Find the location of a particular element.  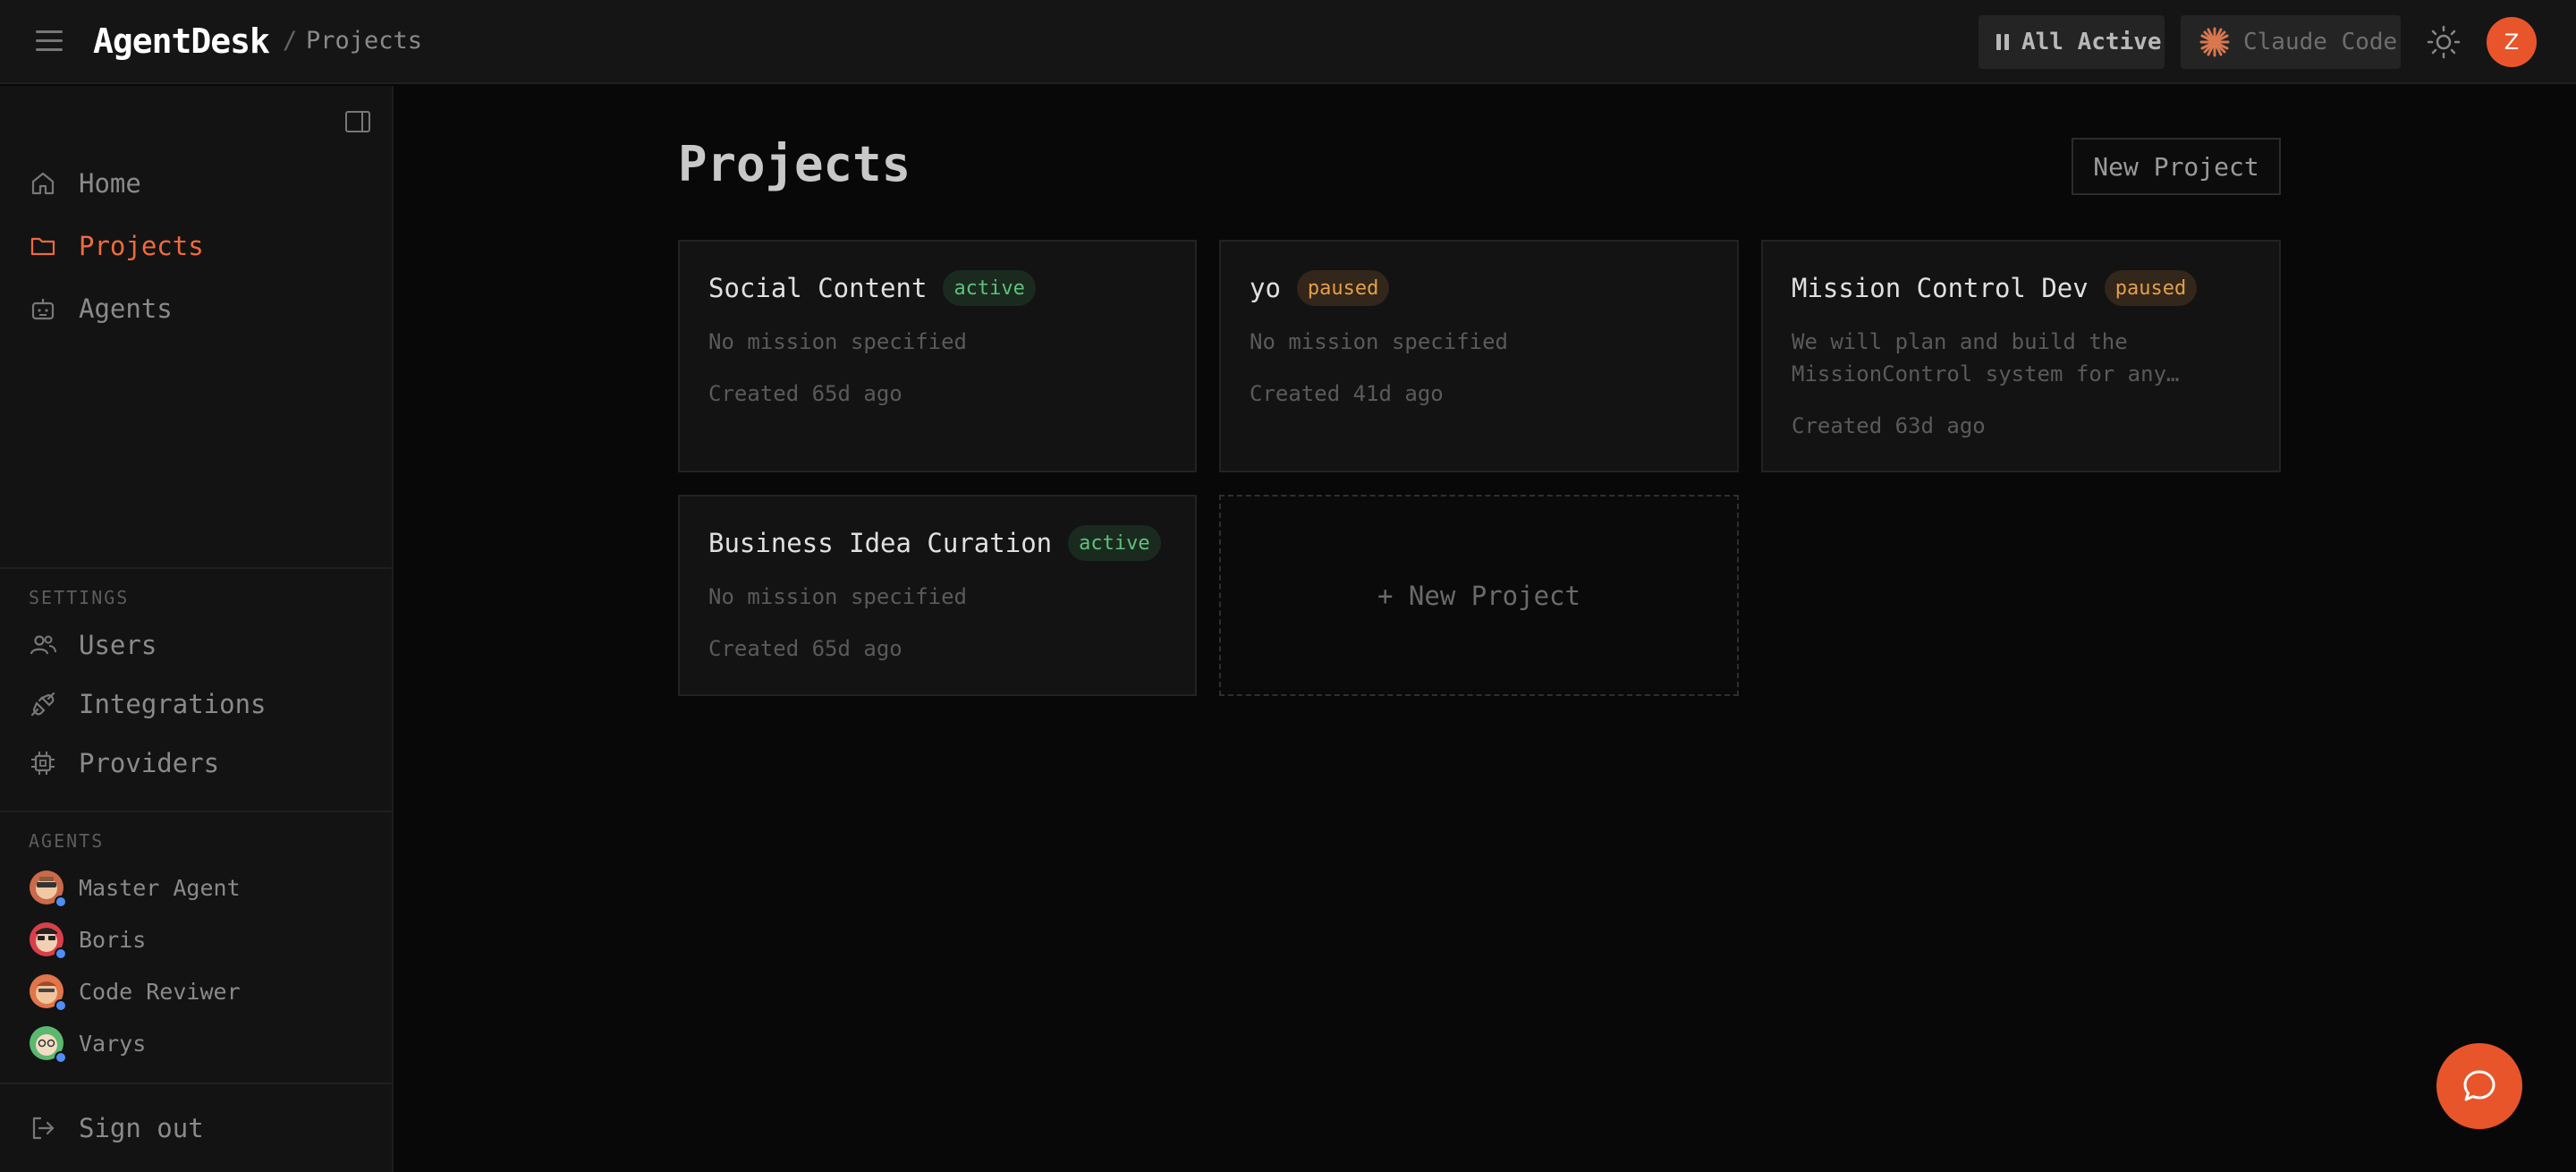

project-title: yo is located at coordinates (1265, 288).